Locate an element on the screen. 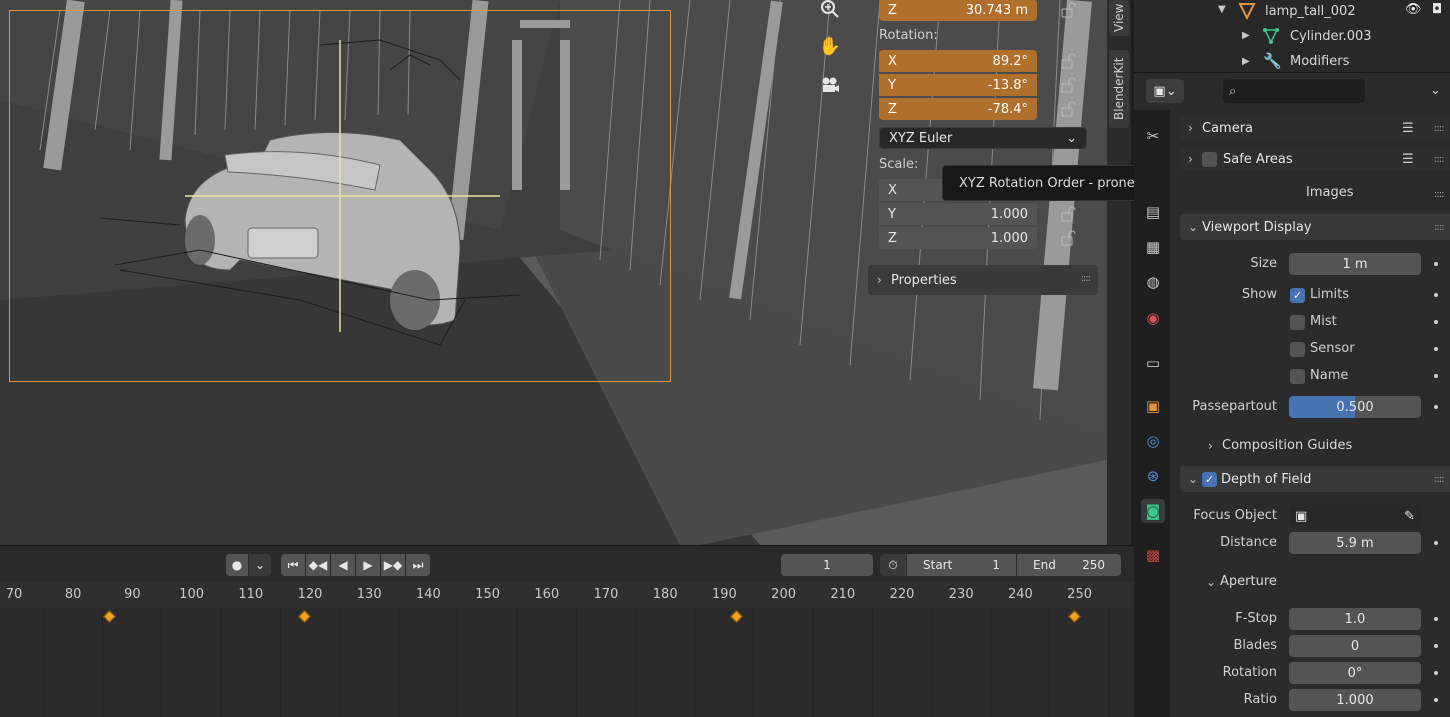 Image resolution: width=1450 pixels, height=717 pixels. timeline-track is located at coordinates (567, 662).